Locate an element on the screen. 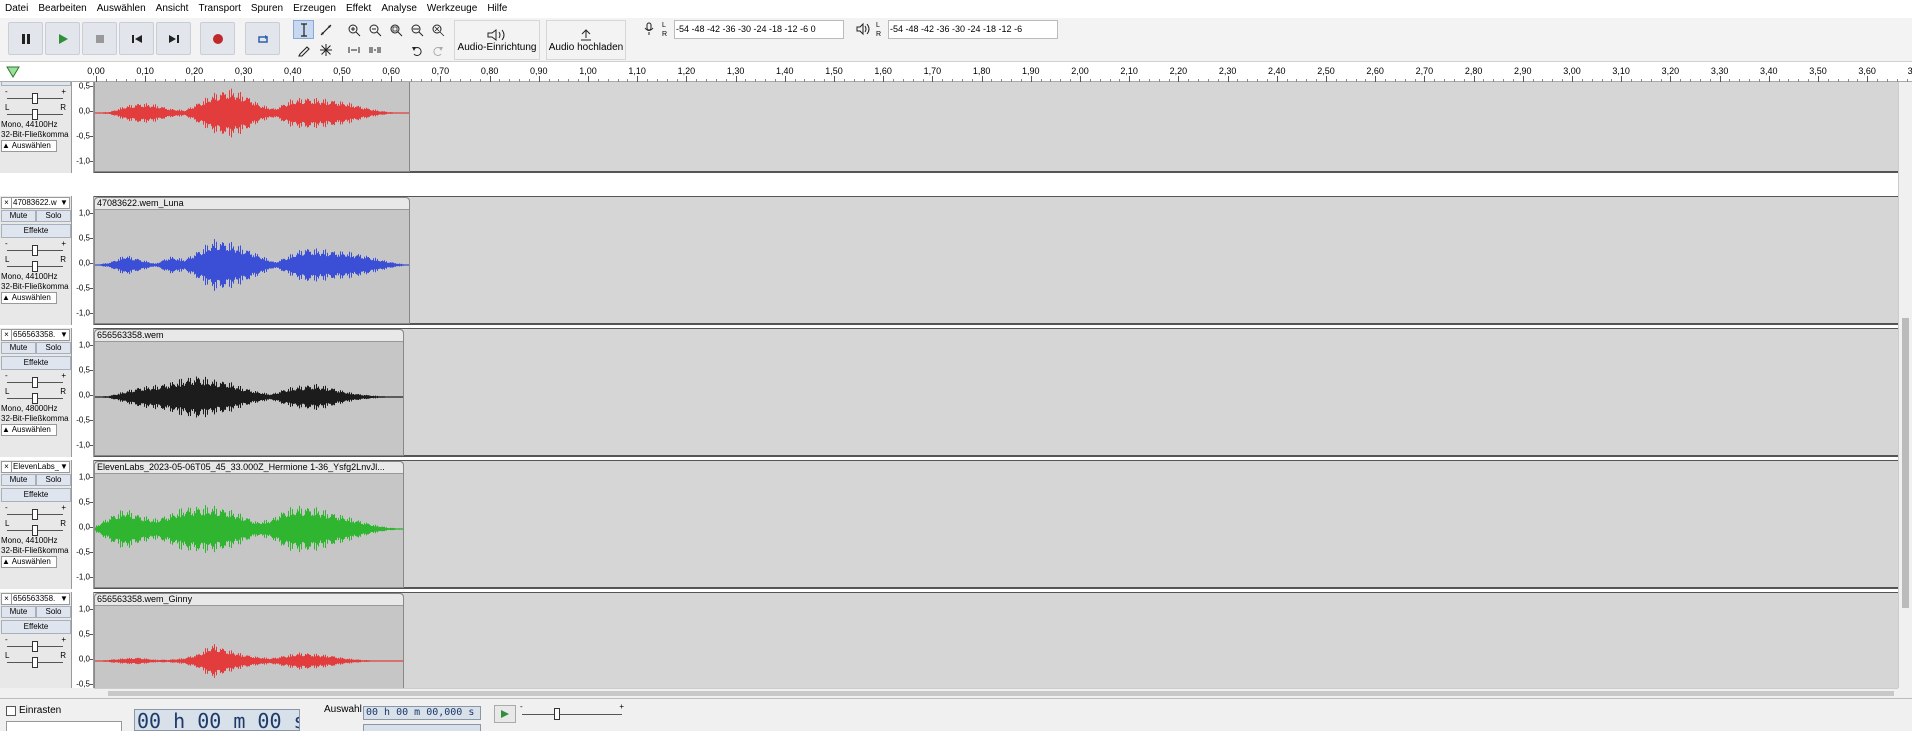 This screenshot has height=731, width=1912. speed-slider-thumb is located at coordinates (557, 714).